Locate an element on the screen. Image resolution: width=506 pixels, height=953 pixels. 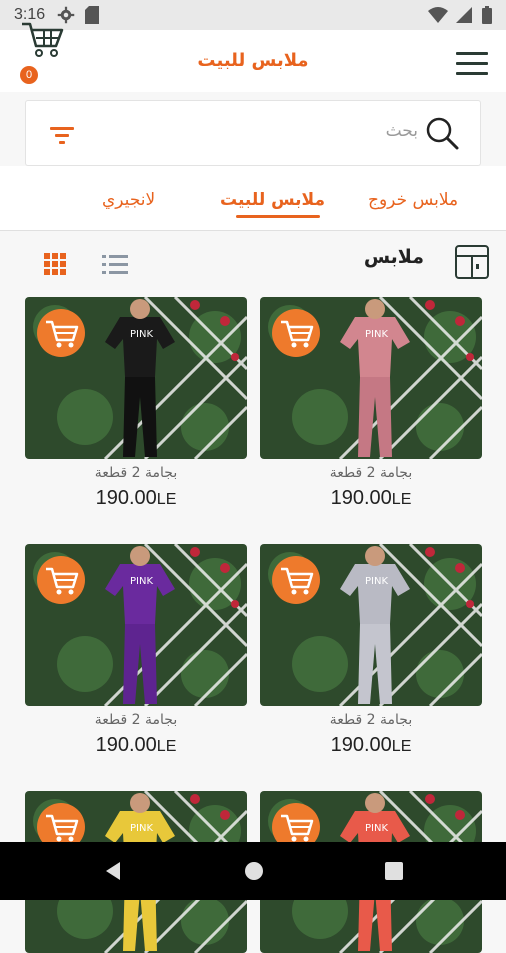
page-title: ملابس للبيت is located at coordinates (253, 60).